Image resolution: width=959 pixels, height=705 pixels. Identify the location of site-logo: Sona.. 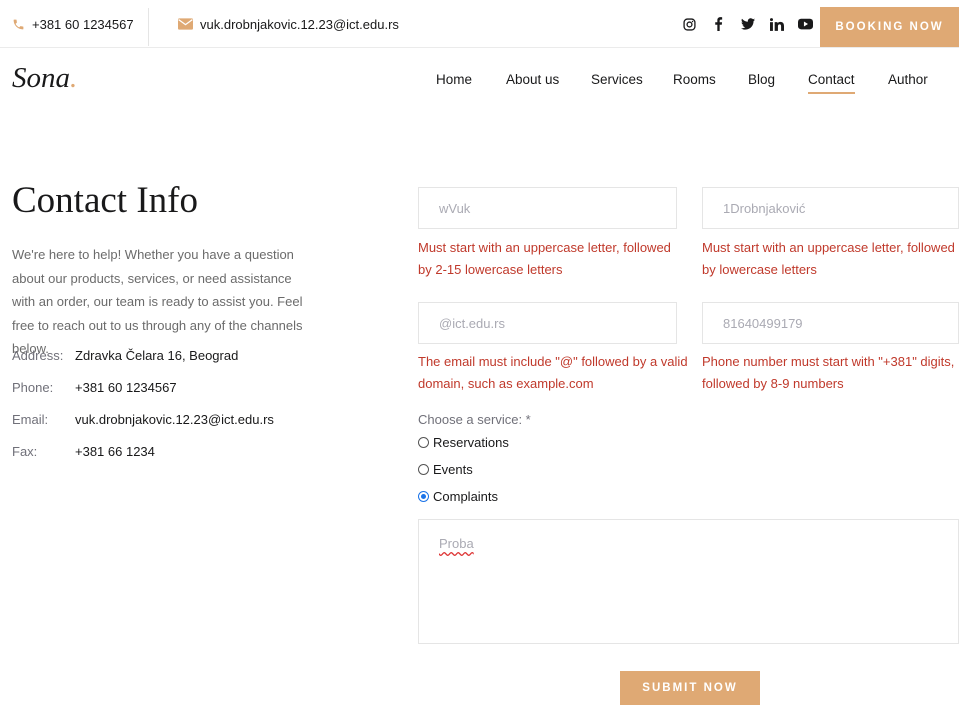
(44, 78).